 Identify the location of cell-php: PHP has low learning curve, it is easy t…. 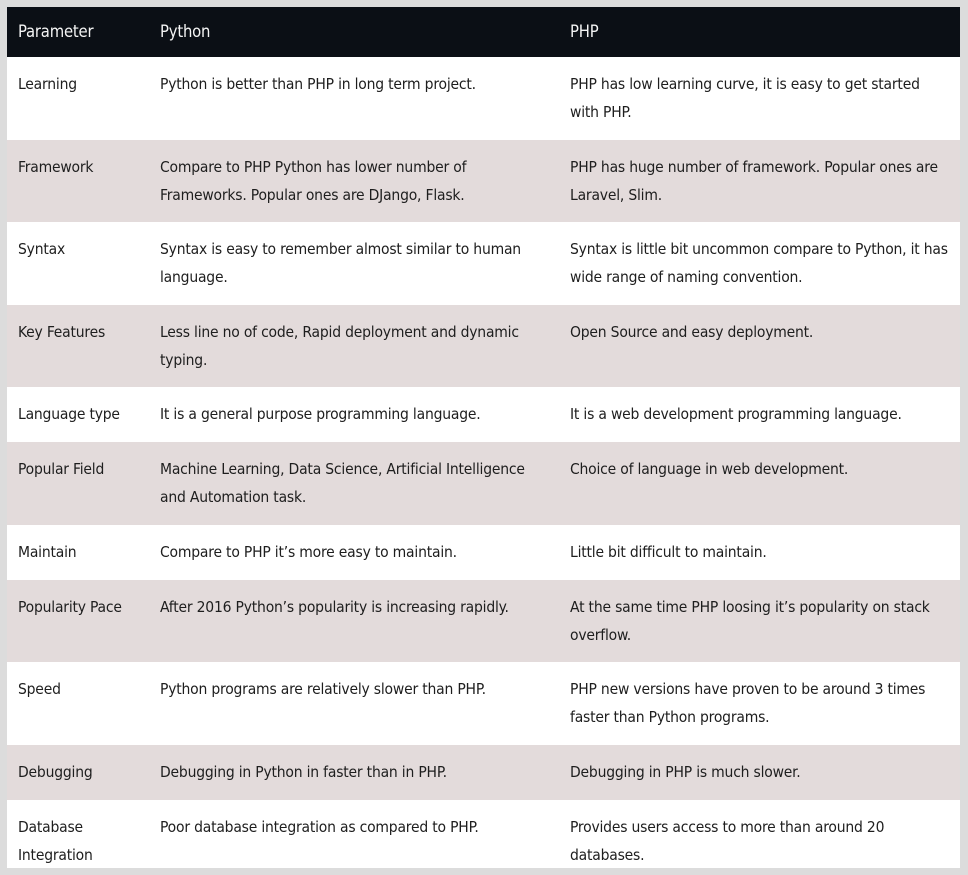
(759, 98).